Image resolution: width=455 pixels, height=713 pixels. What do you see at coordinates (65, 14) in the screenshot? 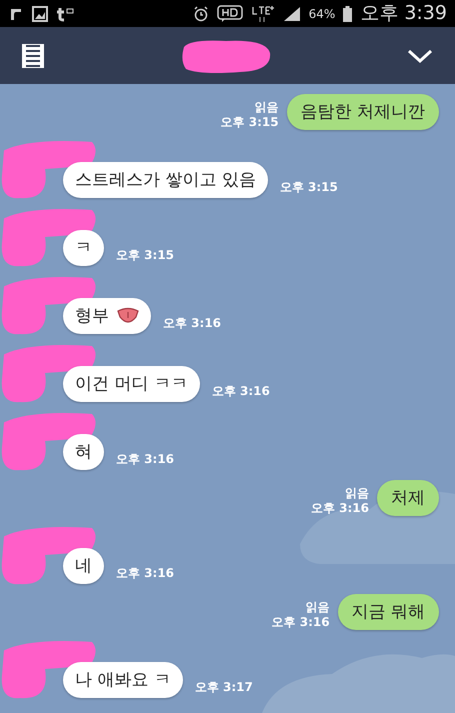
I see `t-app-icon` at bounding box center [65, 14].